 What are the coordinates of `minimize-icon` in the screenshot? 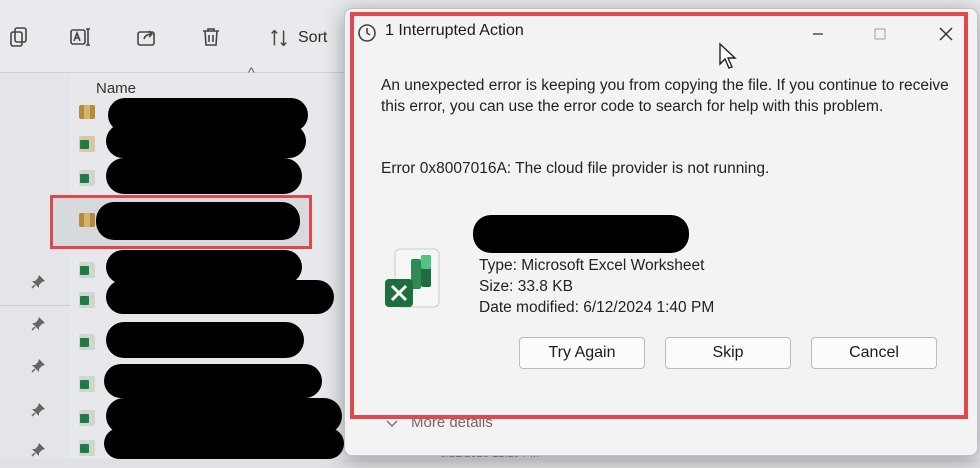 It's located at (818, 34).